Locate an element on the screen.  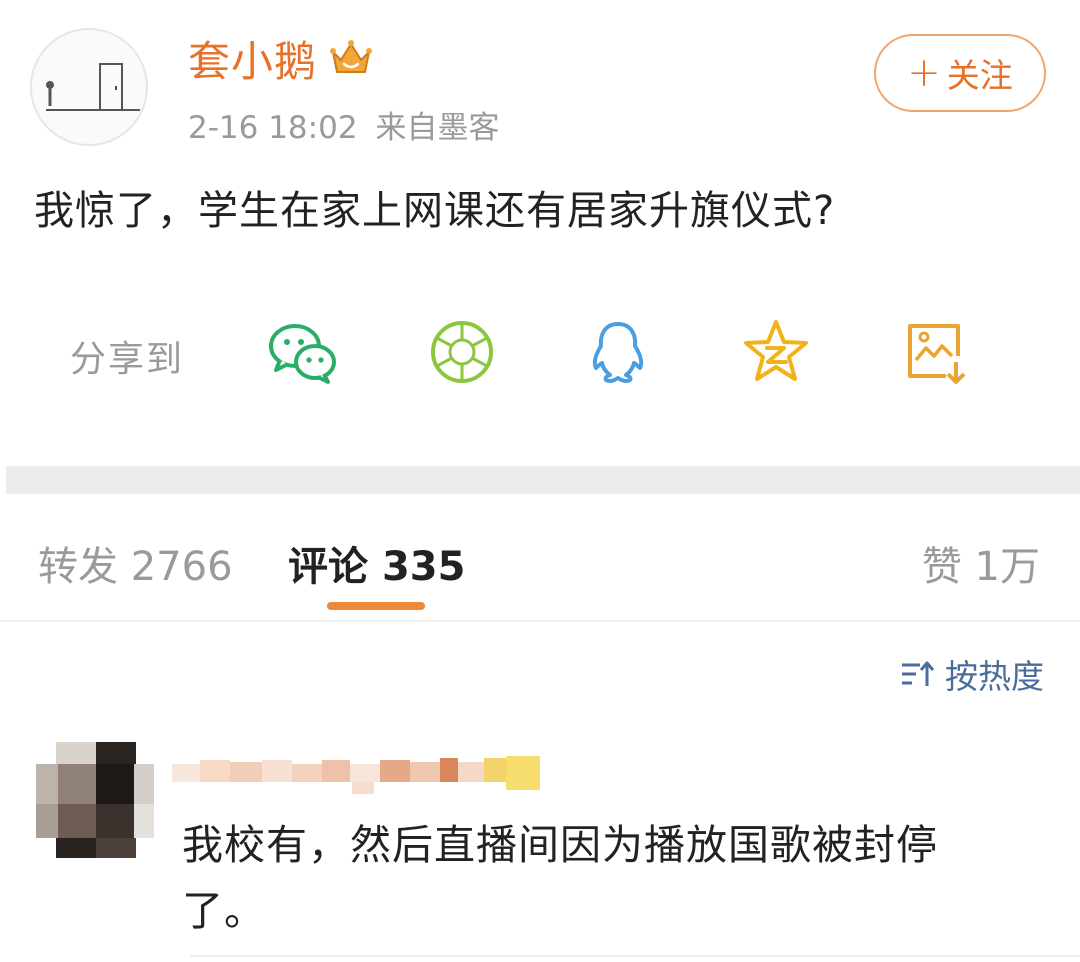
sort-label: 按热度 is located at coordinates (994, 676).